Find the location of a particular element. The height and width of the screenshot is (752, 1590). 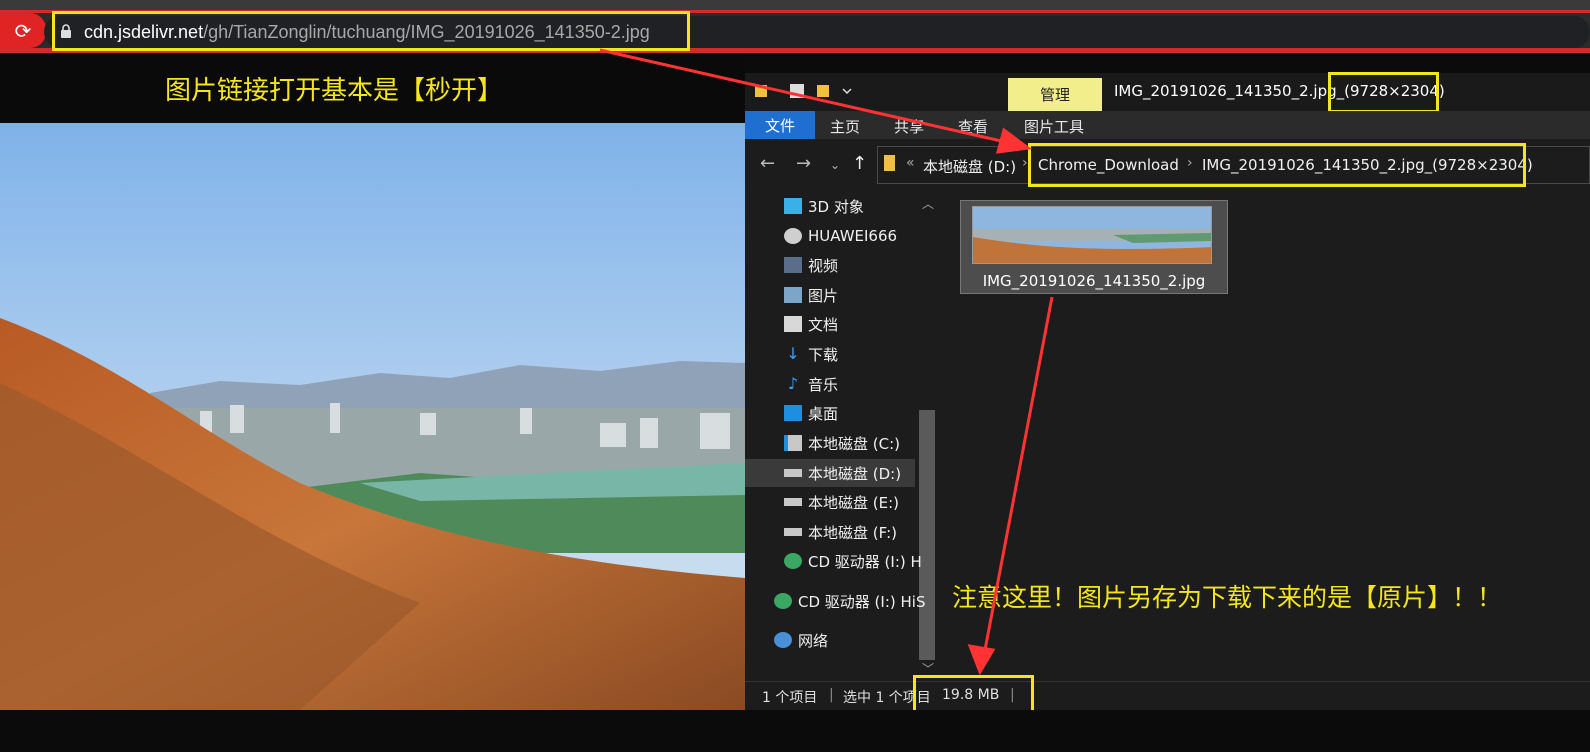

arrow-url-to-file-head is located at coordinates (1013, 140).